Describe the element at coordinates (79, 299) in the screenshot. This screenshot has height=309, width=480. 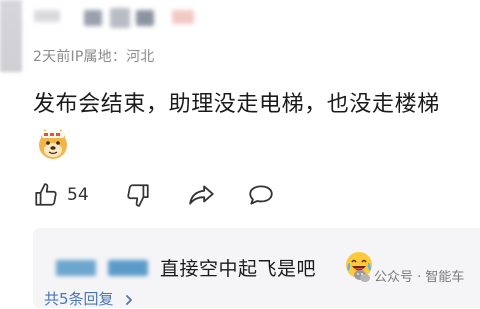
I see `more-replies-label: 共5条回复` at that location.